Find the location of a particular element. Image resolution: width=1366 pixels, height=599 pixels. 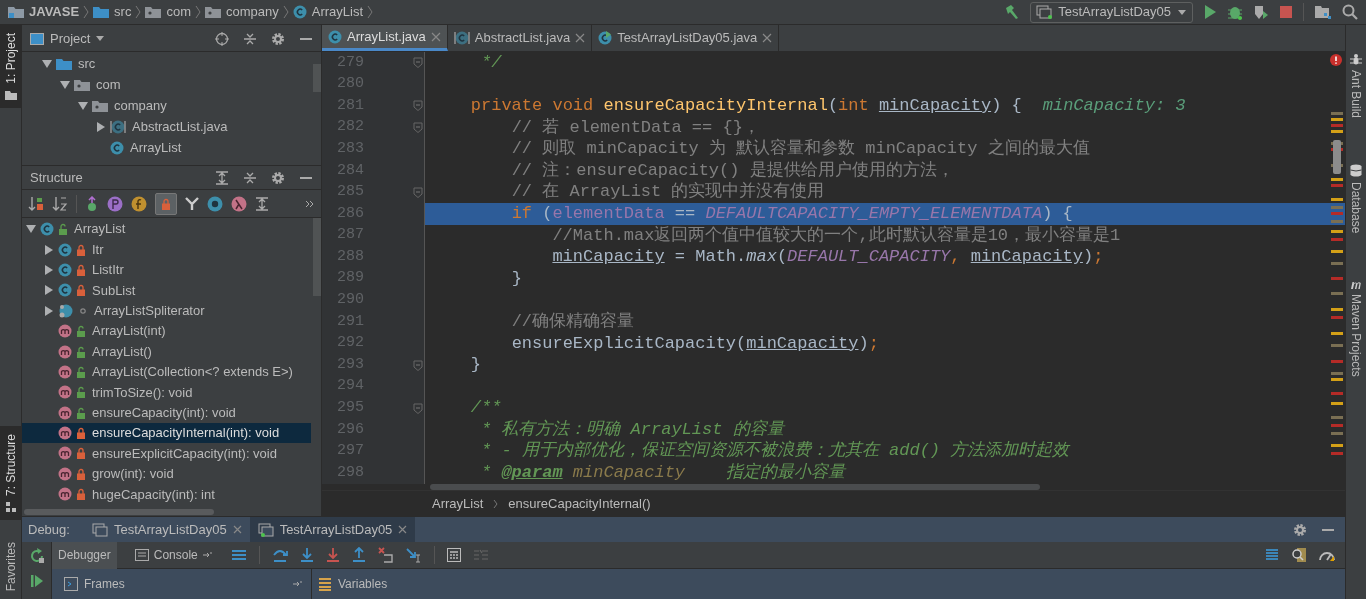

anonymous-class-icon is located at coordinates (215, 203).